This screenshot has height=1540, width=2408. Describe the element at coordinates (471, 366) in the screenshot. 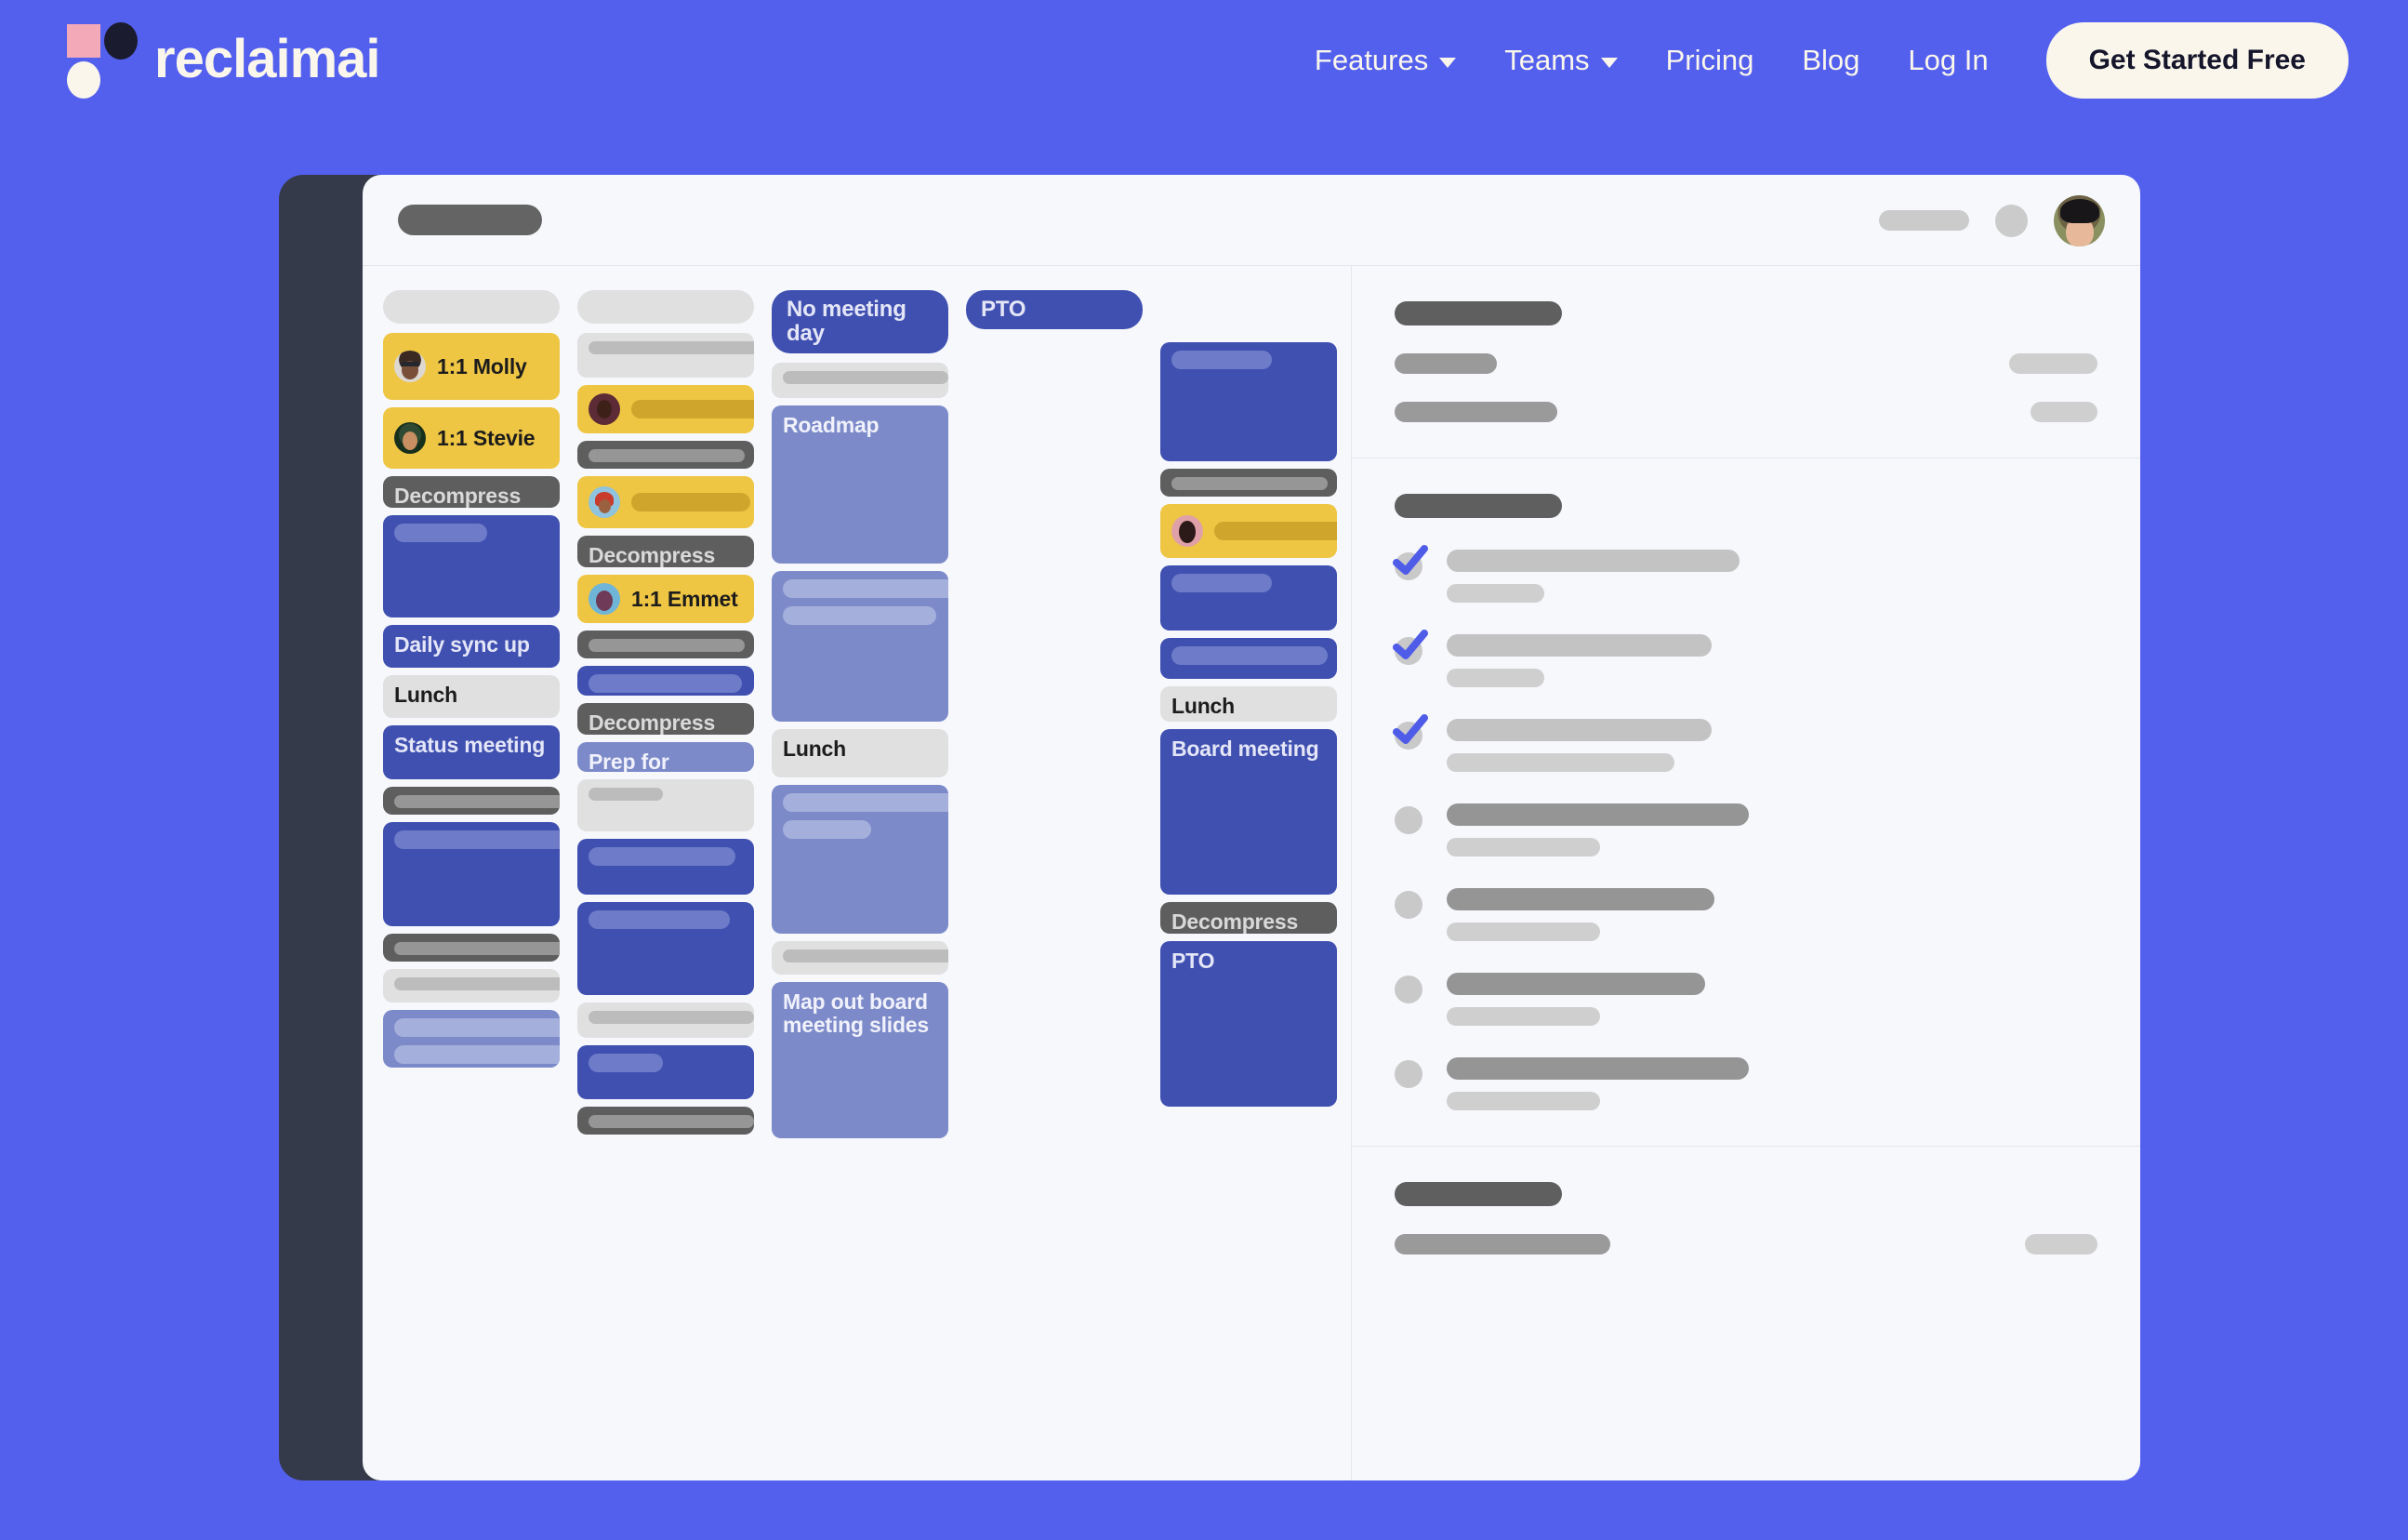

I see `calendar-event: 1:1 Molly` at that location.